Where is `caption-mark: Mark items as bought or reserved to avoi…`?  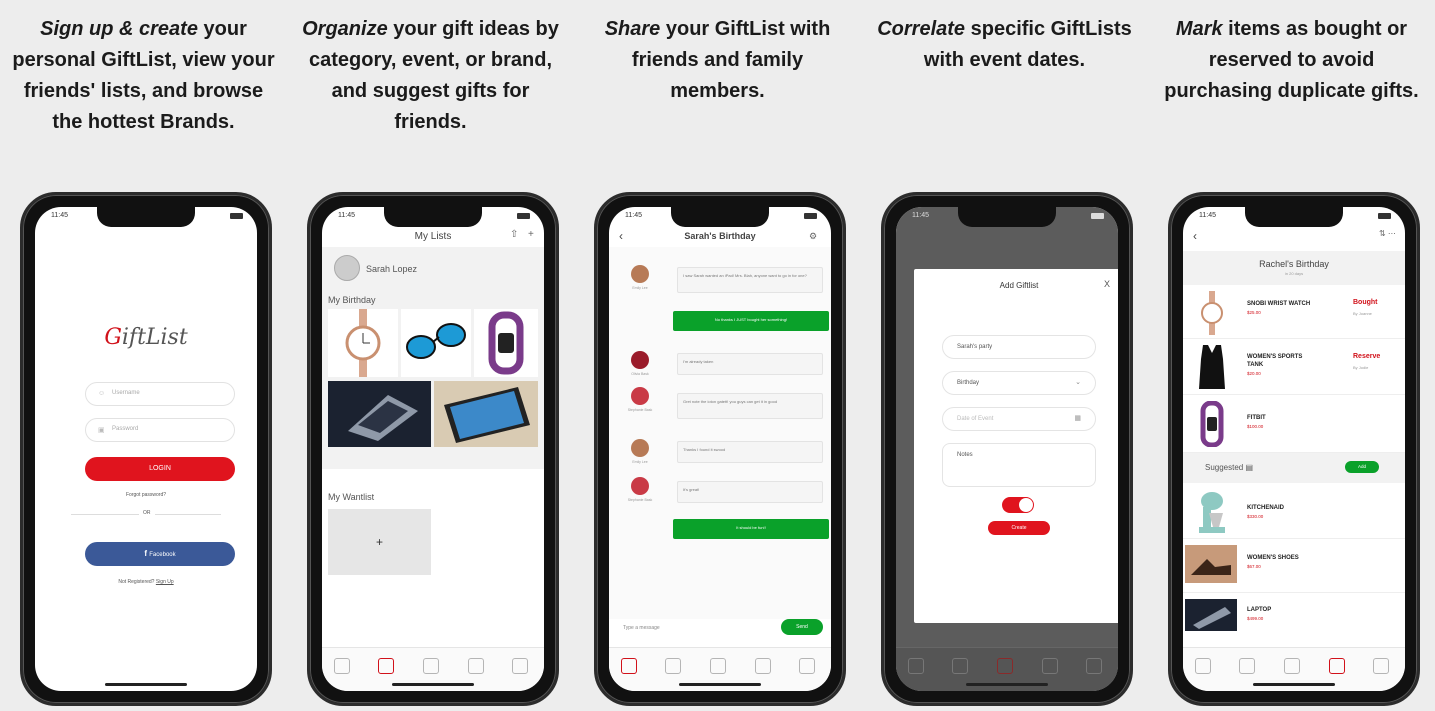 caption-mark: Mark items as bought or reserved to avoi… is located at coordinates (1291, 60).